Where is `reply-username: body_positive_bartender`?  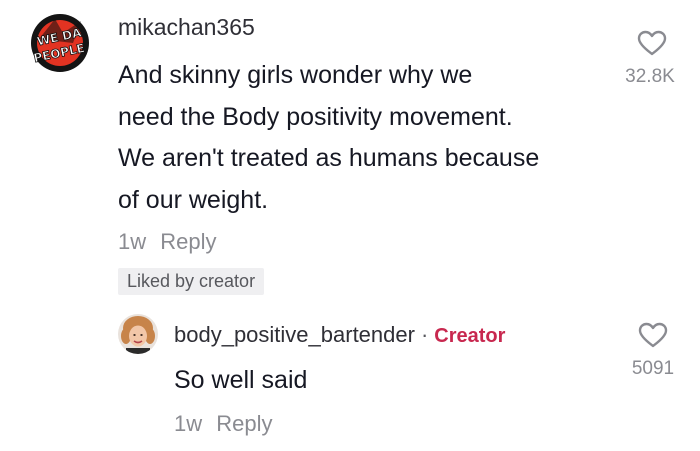
reply-username: body_positive_bartender is located at coordinates (294, 334).